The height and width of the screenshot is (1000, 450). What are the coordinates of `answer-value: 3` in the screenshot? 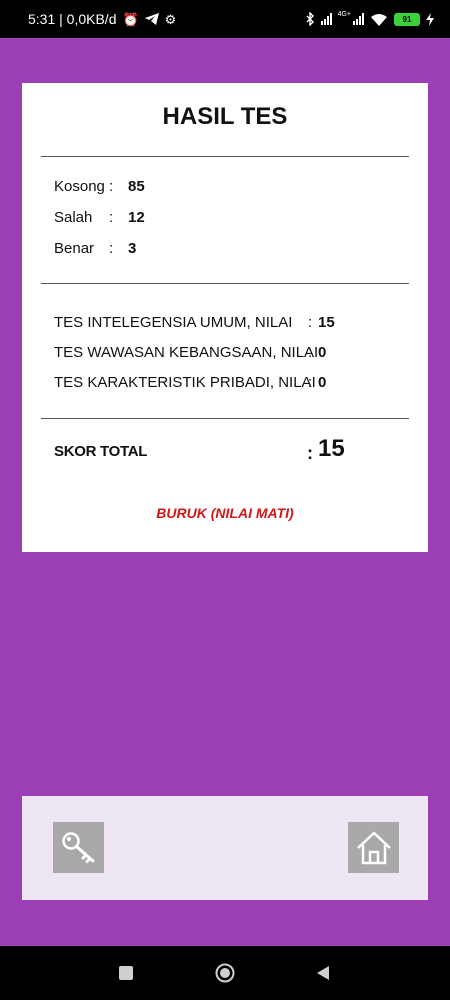 It's located at (132, 248).